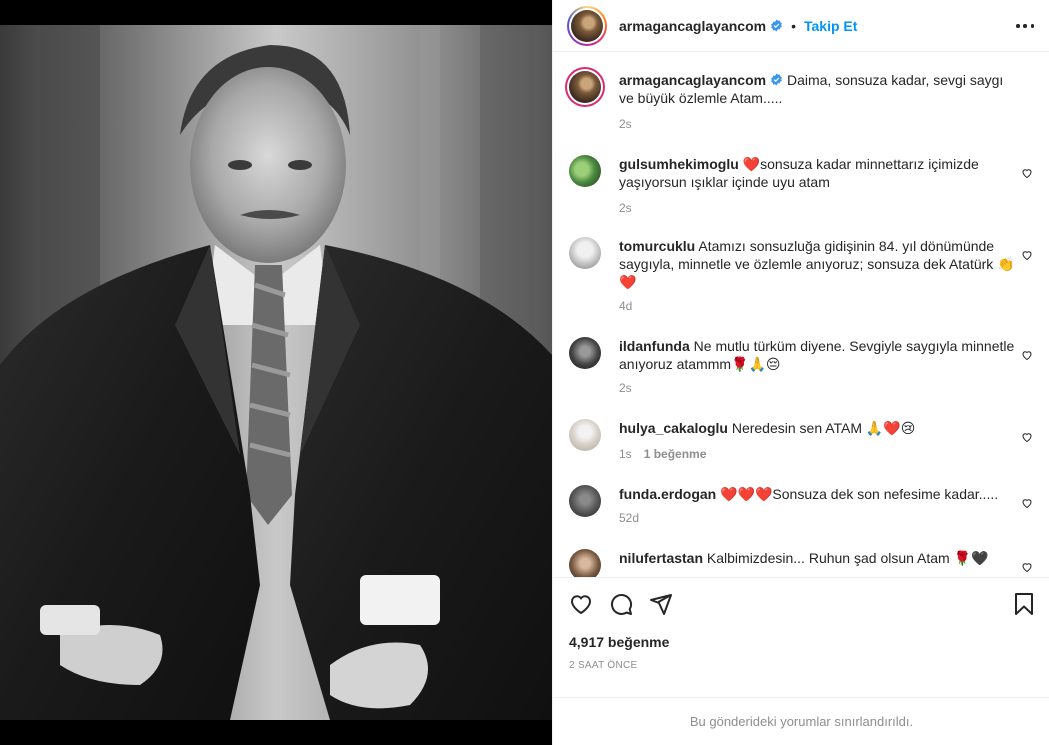 This screenshot has width=1049, height=745. I want to click on follow-button: Takip Et, so click(830, 26).